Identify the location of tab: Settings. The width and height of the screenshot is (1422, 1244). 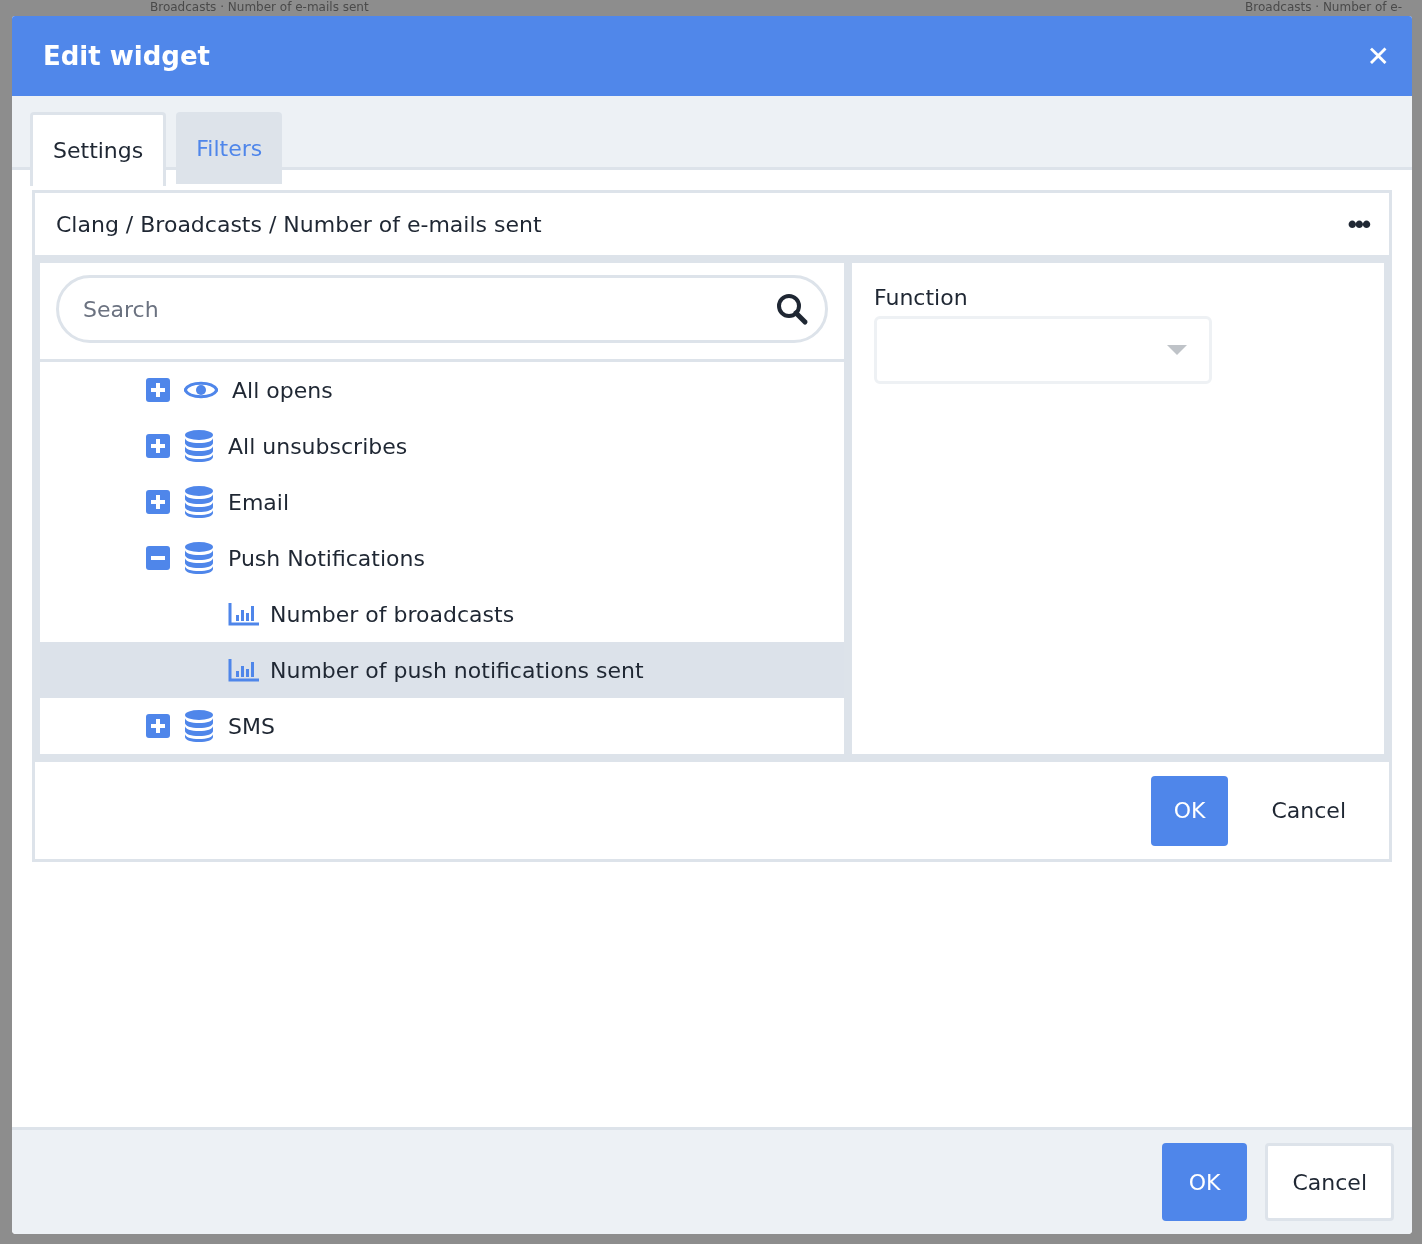
(98, 149).